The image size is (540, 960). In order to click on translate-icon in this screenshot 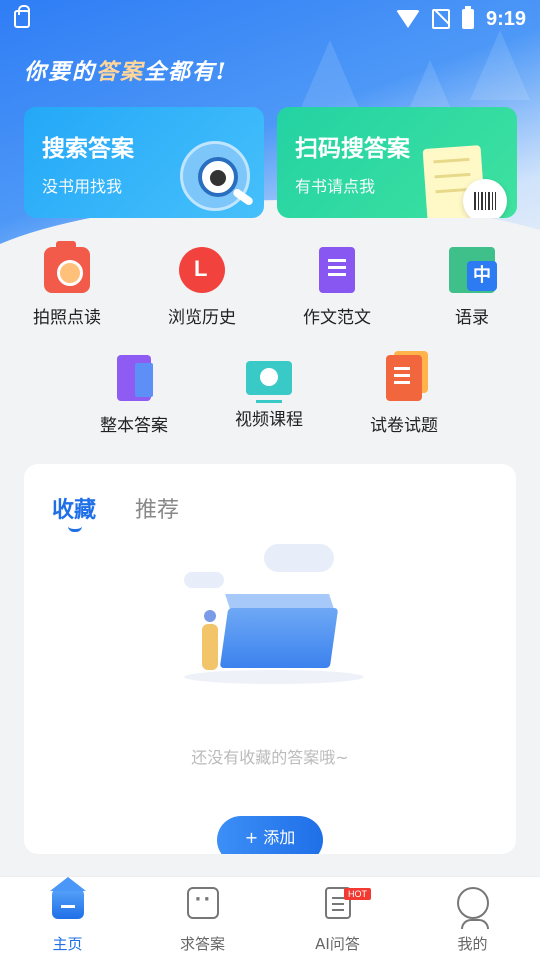, I will do `click(473, 270)`.